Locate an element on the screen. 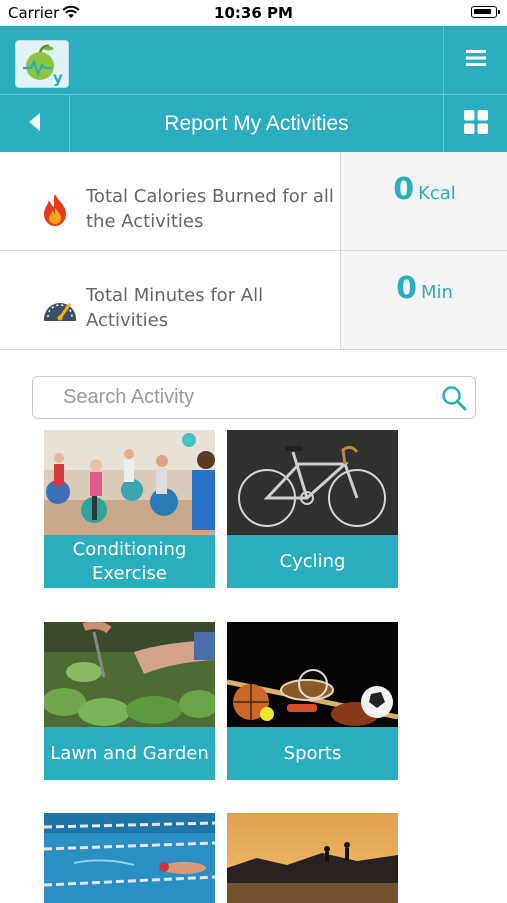 The width and height of the screenshot is (507, 903). activity-tile-swimming is located at coordinates (129, 858).